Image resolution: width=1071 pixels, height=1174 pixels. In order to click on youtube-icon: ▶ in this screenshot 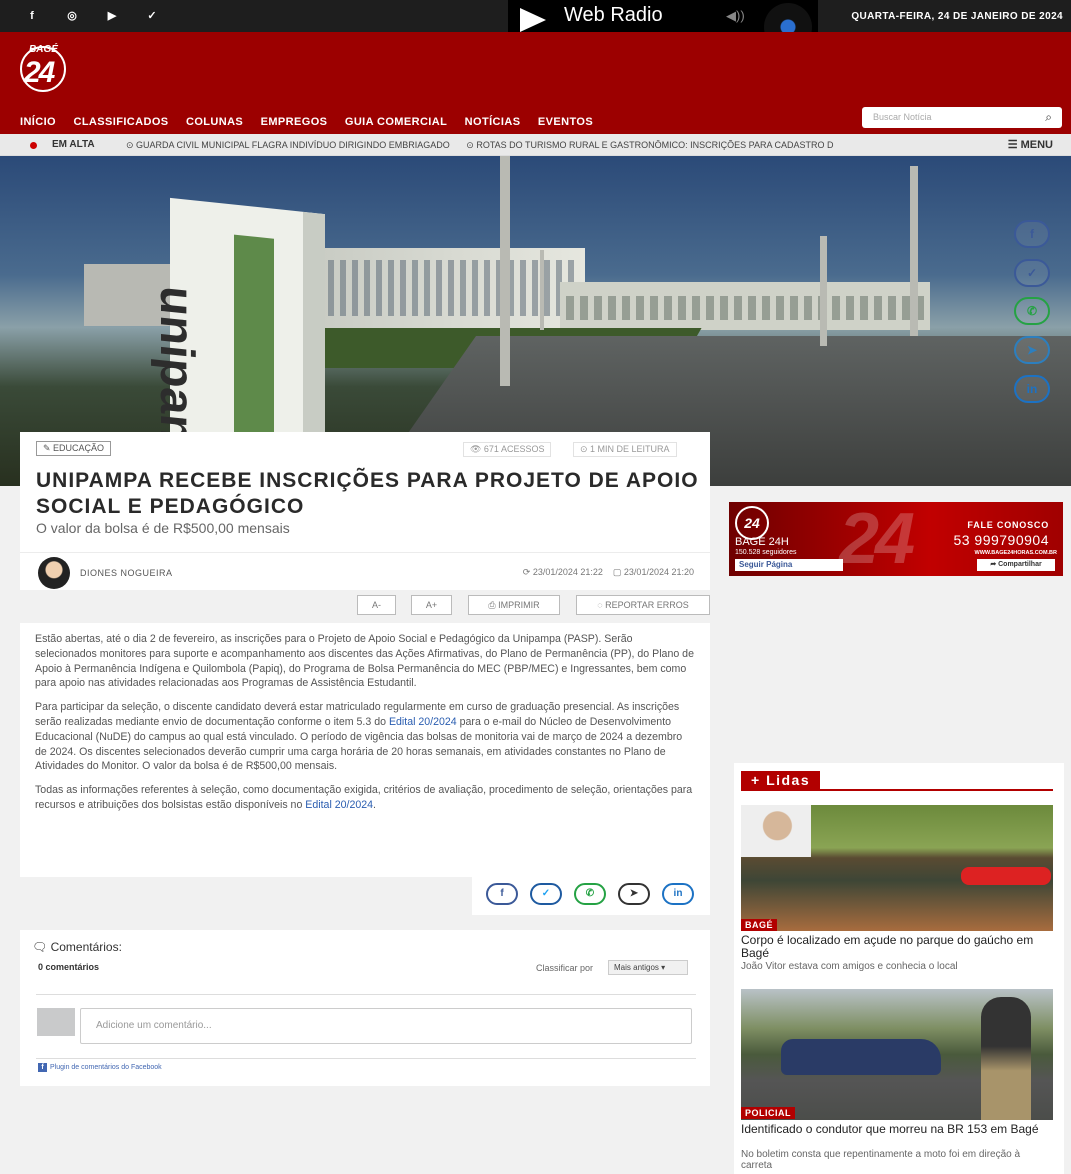, I will do `click(112, 16)`.